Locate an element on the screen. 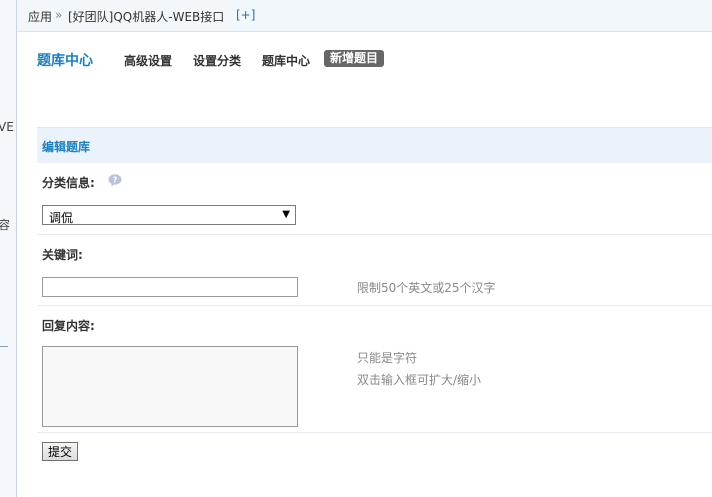  keyword-input is located at coordinates (170, 287).